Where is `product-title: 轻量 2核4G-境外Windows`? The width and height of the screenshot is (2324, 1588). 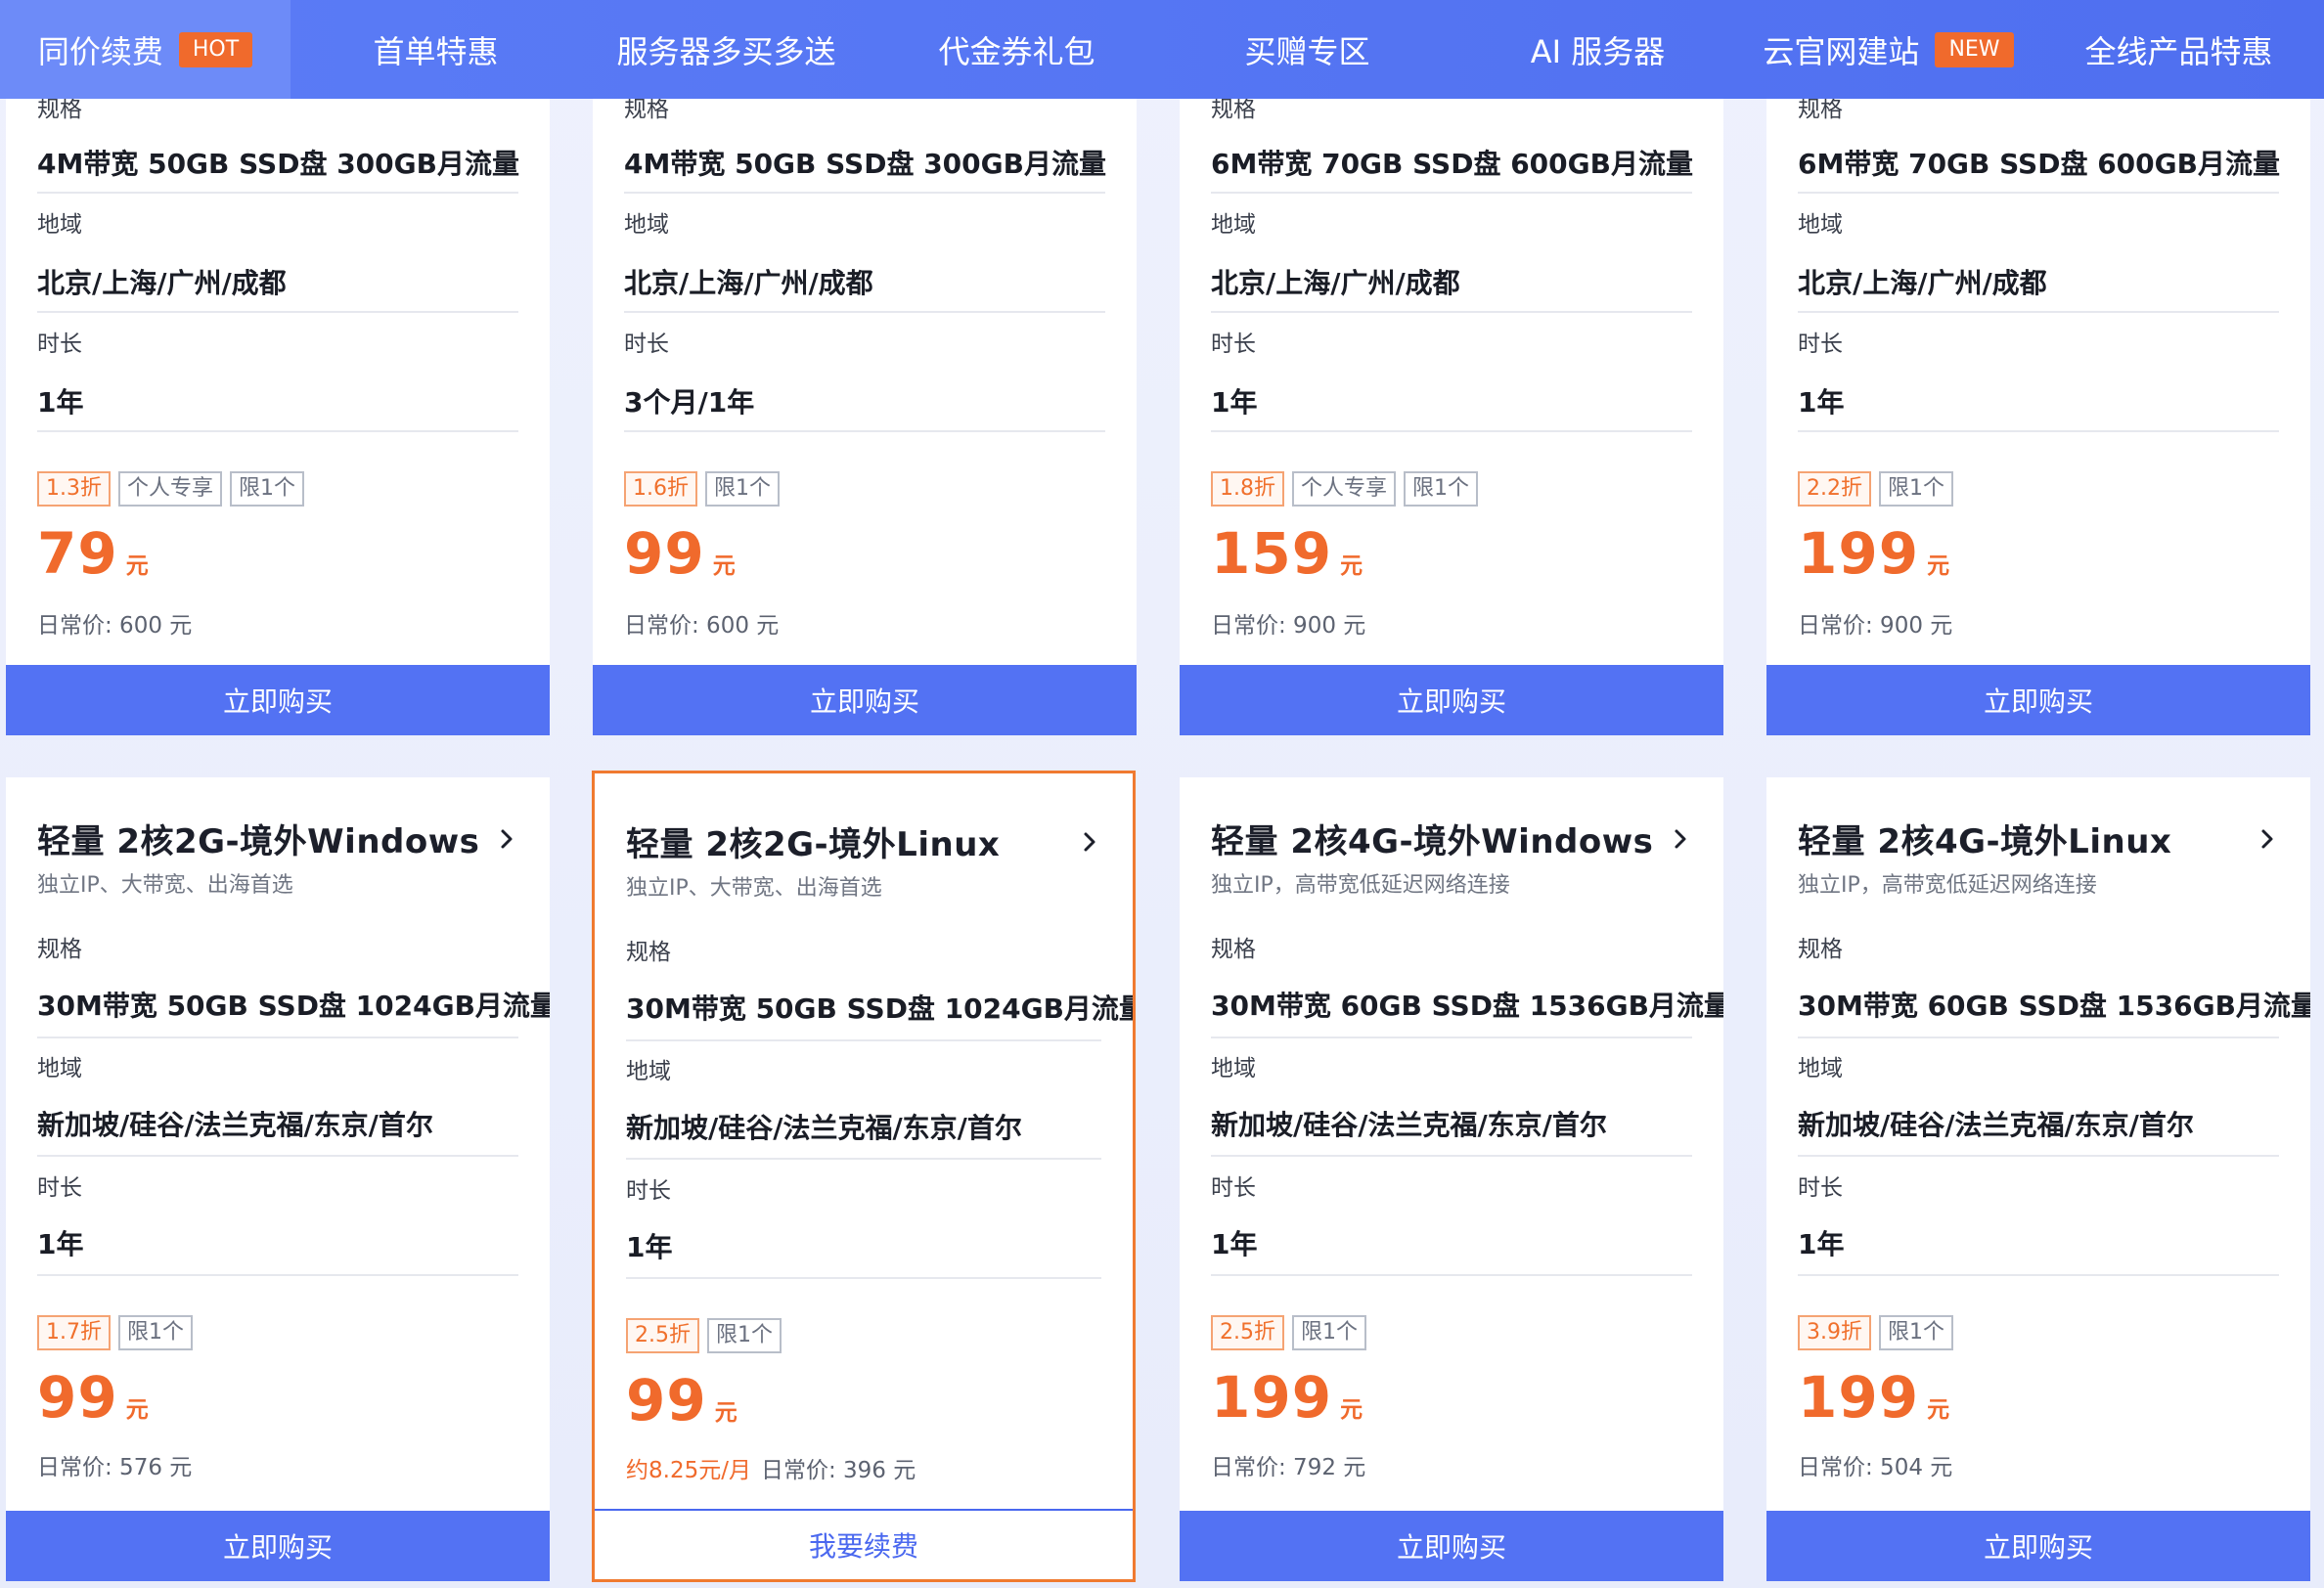
product-title: 轻量 2核4G-境外Windows is located at coordinates (1432, 841).